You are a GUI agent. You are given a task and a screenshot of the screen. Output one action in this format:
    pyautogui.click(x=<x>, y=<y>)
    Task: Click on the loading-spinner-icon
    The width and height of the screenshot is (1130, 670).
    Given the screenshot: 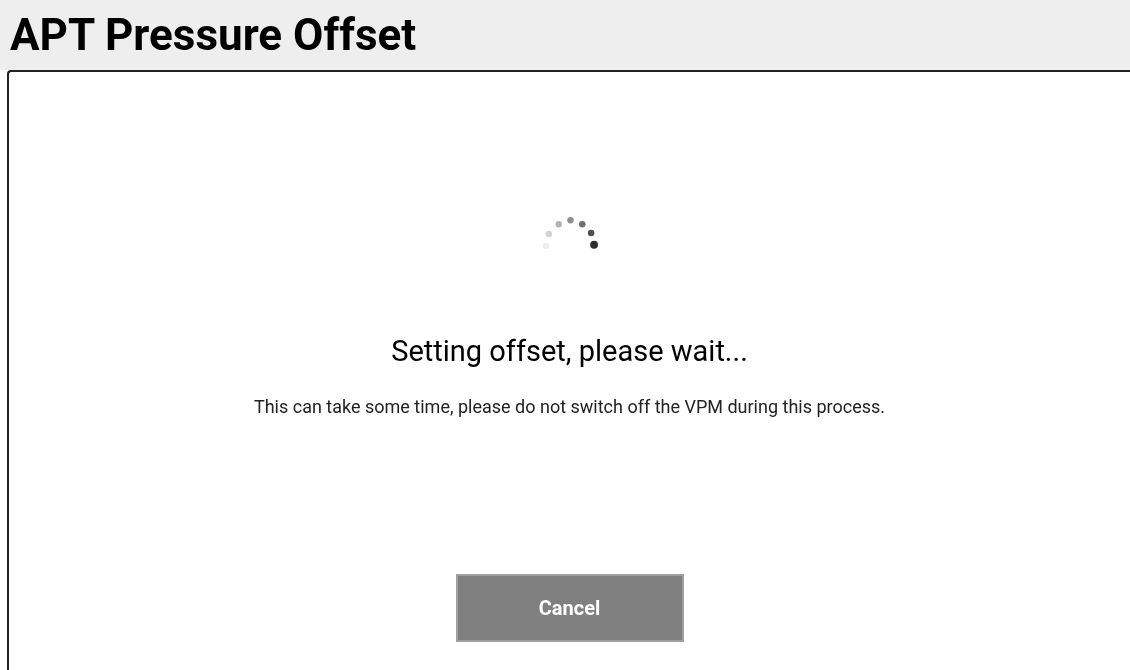 What is the action you would take?
    pyautogui.click(x=569, y=233)
    